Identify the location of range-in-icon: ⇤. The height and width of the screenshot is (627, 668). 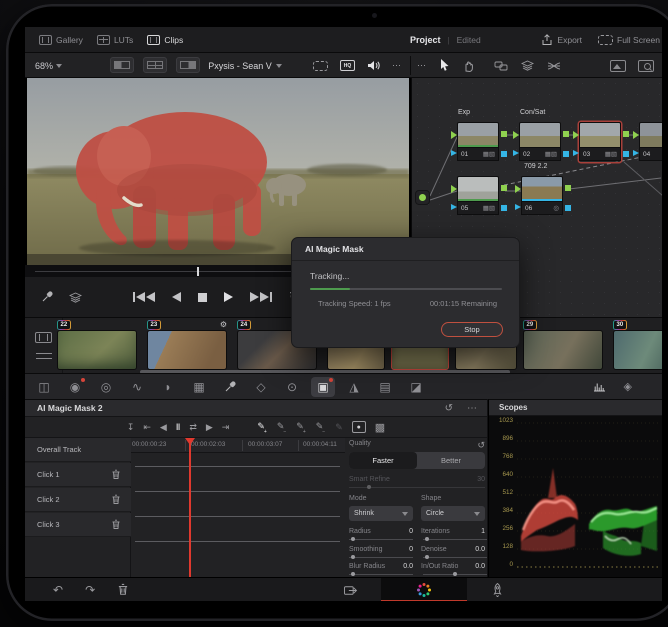
(147, 427).